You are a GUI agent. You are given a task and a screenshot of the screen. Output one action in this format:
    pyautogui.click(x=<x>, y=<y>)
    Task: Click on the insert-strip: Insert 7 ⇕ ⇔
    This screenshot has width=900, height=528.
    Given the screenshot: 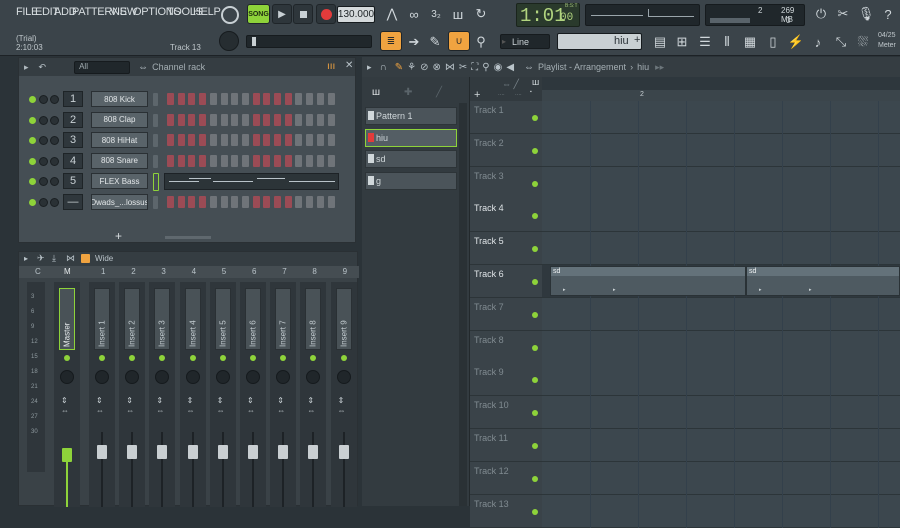 What is the action you would take?
    pyautogui.click(x=283, y=394)
    